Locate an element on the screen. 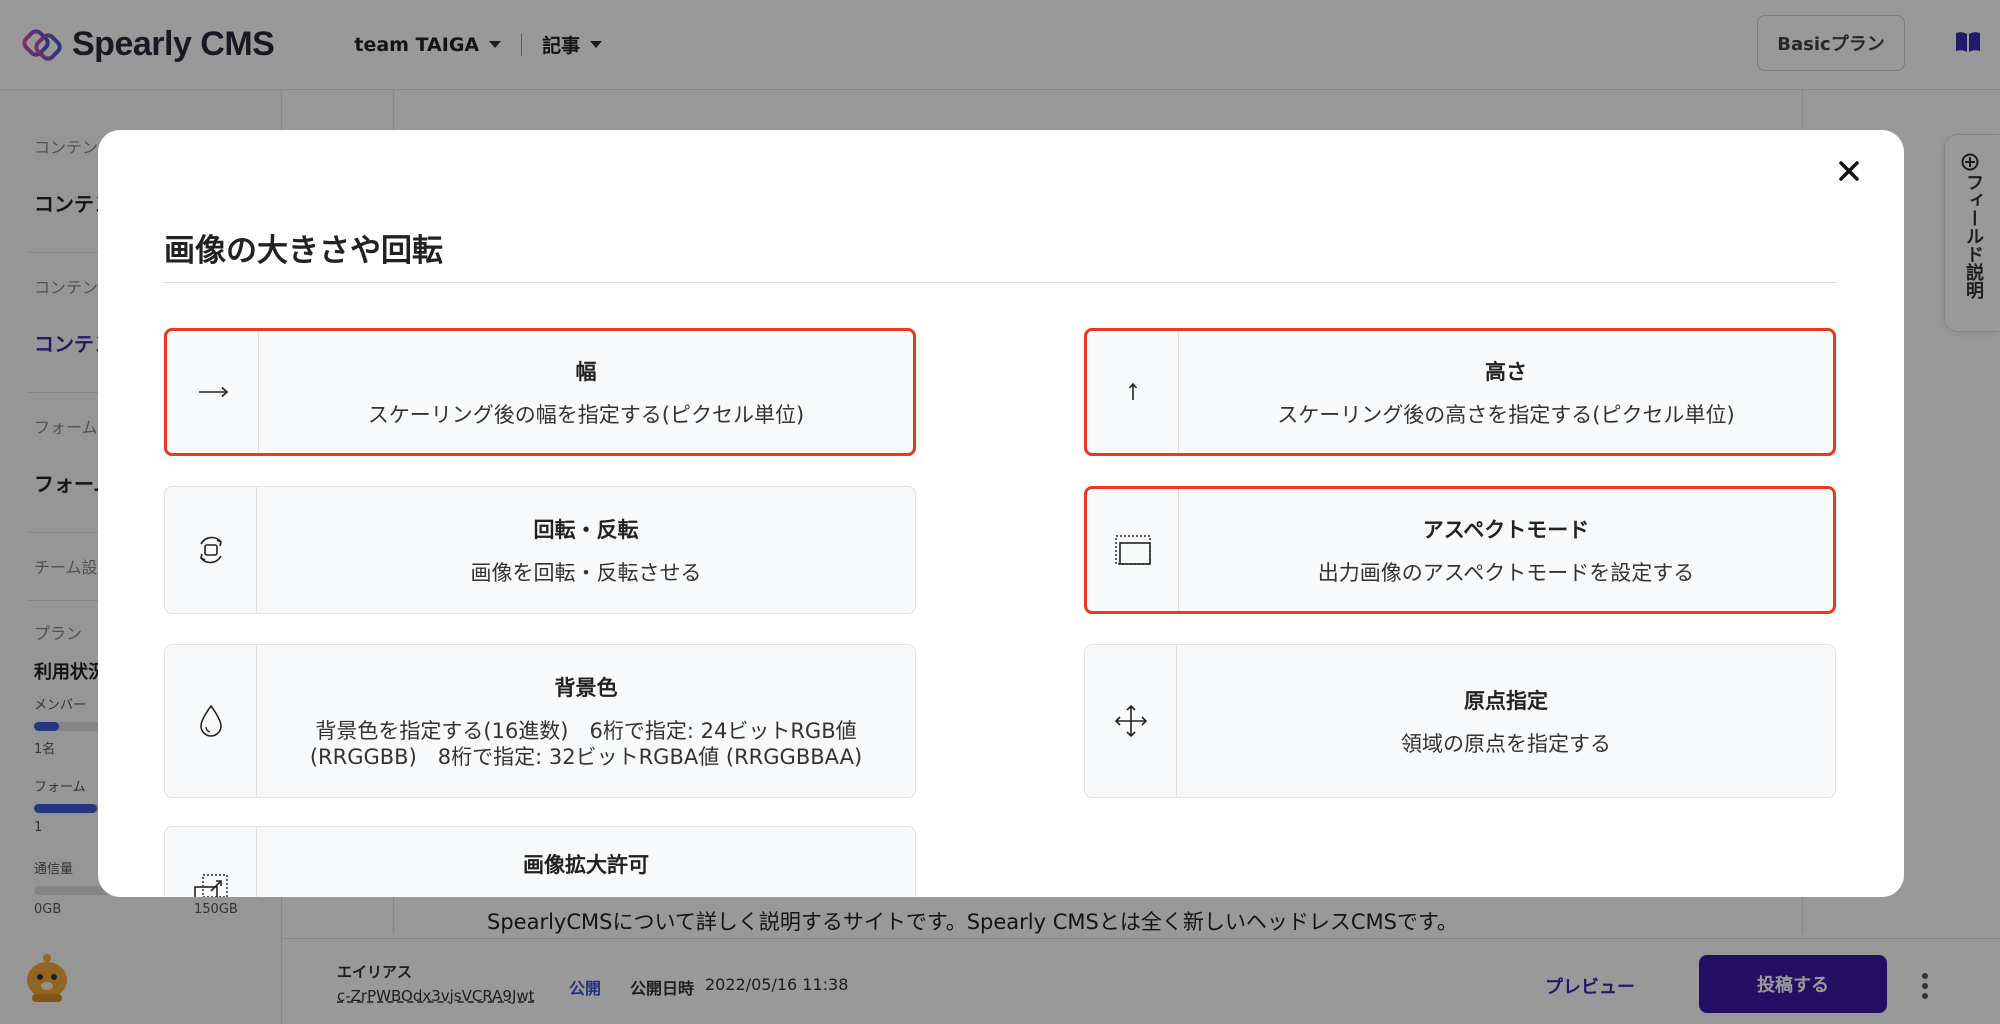 The image size is (2000, 1024). option-title: 高さ is located at coordinates (1506, 371).